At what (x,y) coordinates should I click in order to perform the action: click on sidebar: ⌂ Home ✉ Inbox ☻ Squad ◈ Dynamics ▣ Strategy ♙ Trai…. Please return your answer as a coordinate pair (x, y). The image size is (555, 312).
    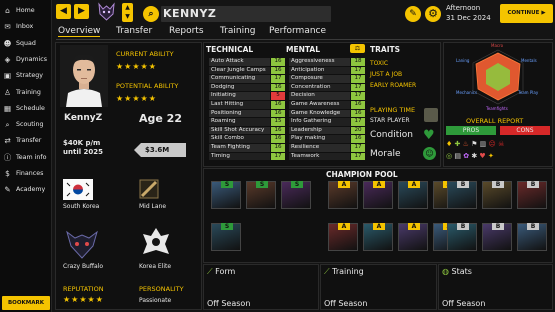
    Looking at the image, I should click on (26, 156).